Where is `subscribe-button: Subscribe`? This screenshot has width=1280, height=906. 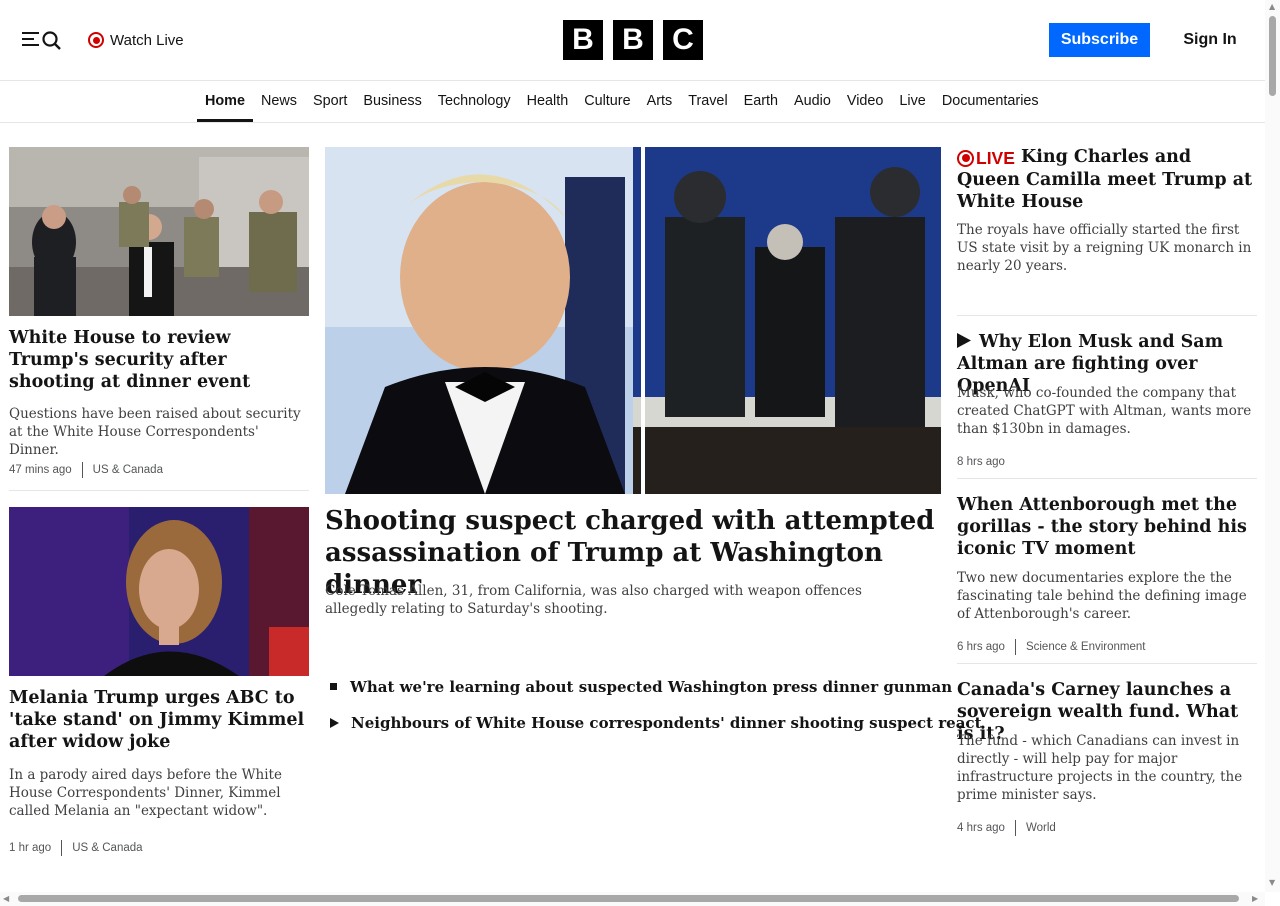 subscribe-button: Subscribe is located at coordinates (1099, 40).